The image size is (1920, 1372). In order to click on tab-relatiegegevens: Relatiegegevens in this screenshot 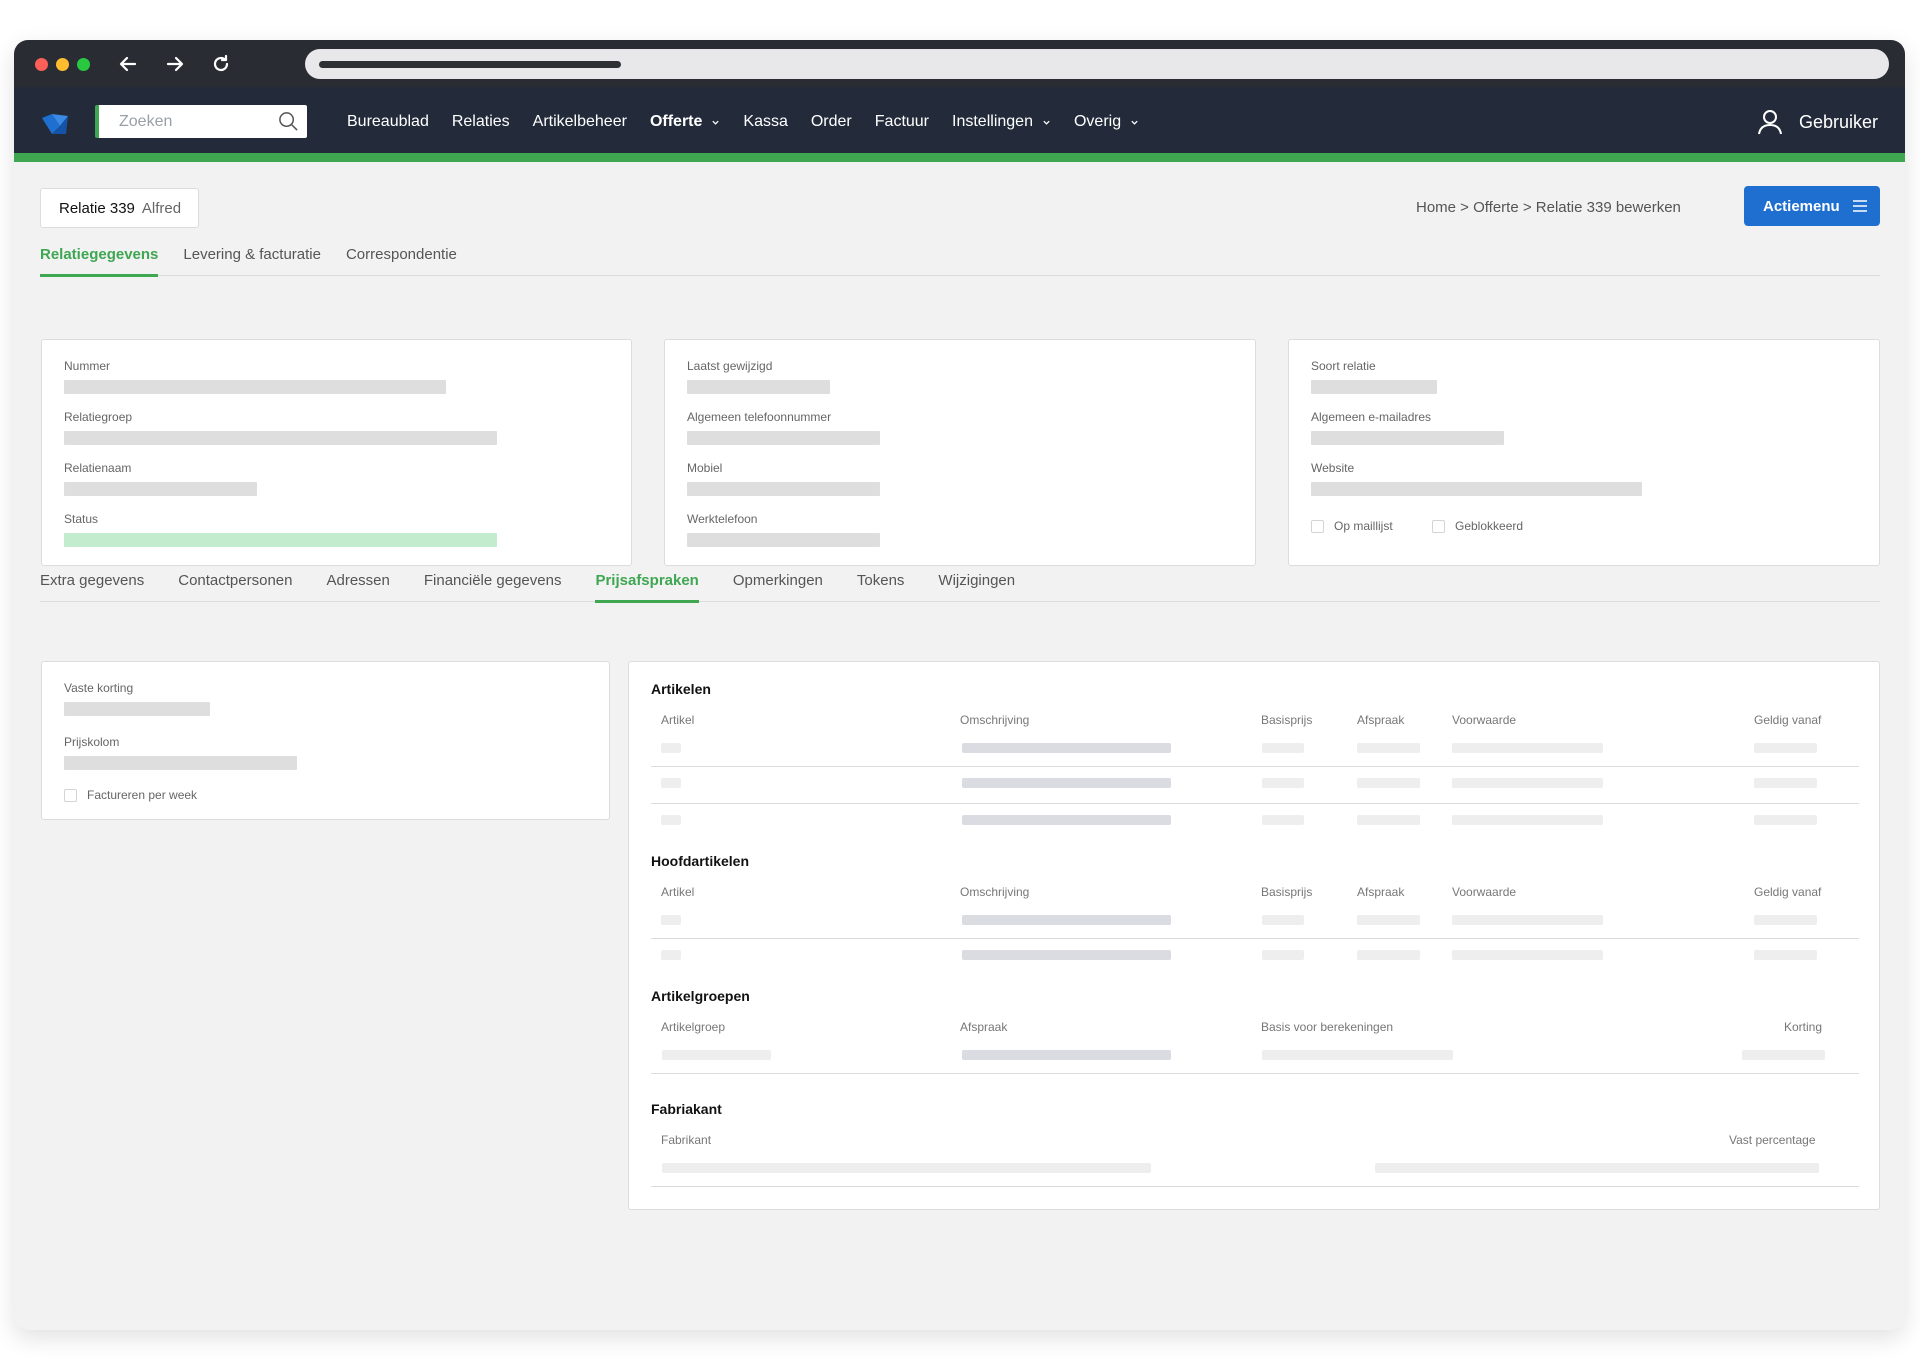, I will do `click(99, 258)`.